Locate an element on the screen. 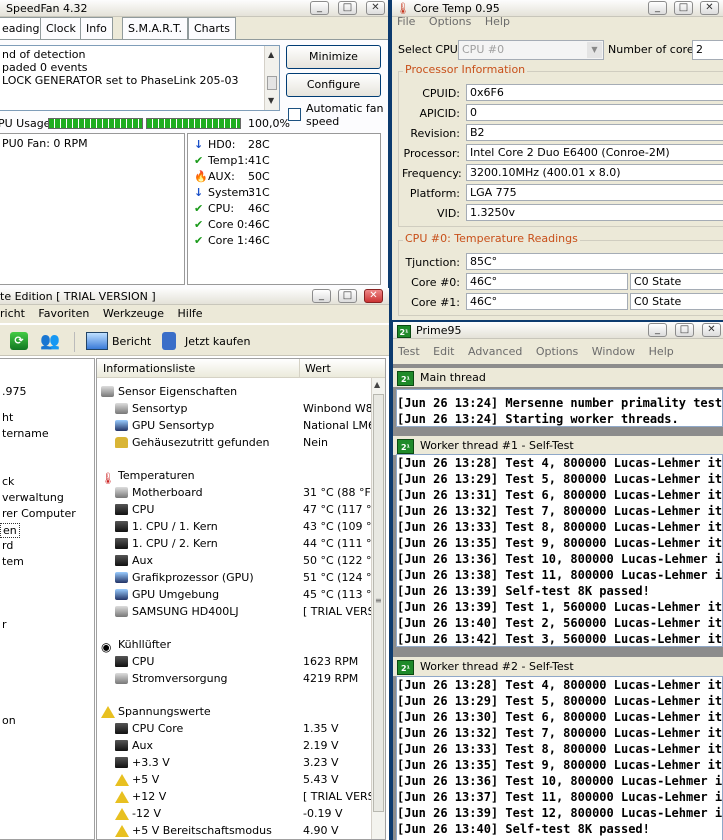 Image resolution: width=723 pixels, height=840 pixels. row-label: Gehäusezutritt gefunden is located at coordinates (201, 442).